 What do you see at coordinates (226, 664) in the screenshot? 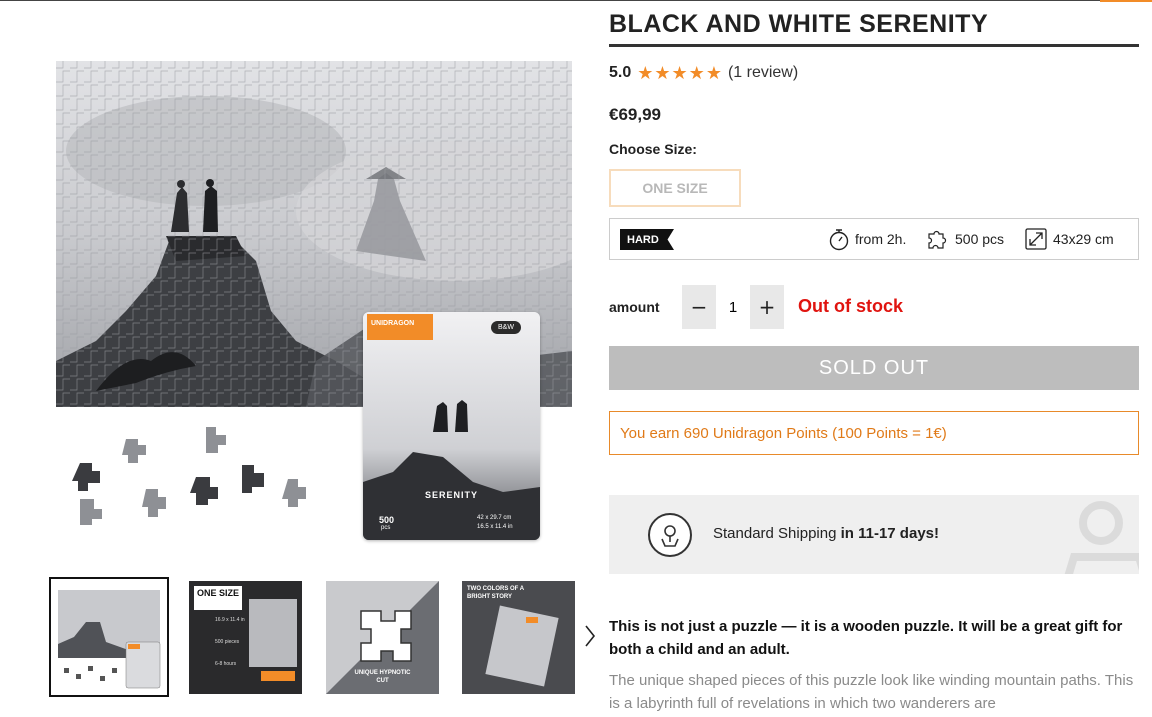
I see `thumbnail-2-line3: 6-8 hours` at bounding box center [226, 664].